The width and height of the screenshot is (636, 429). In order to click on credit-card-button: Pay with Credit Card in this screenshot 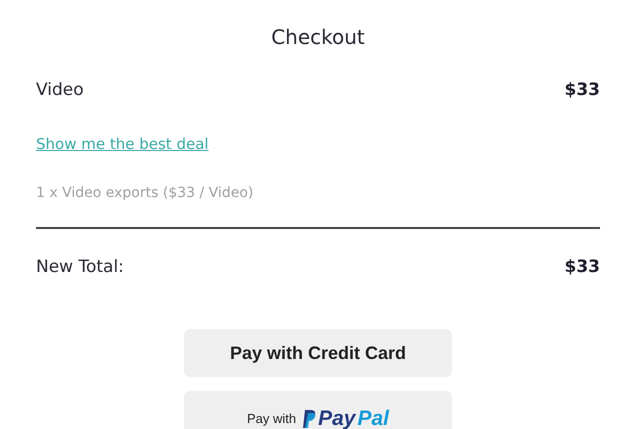, I will do `click(318, 353)`.